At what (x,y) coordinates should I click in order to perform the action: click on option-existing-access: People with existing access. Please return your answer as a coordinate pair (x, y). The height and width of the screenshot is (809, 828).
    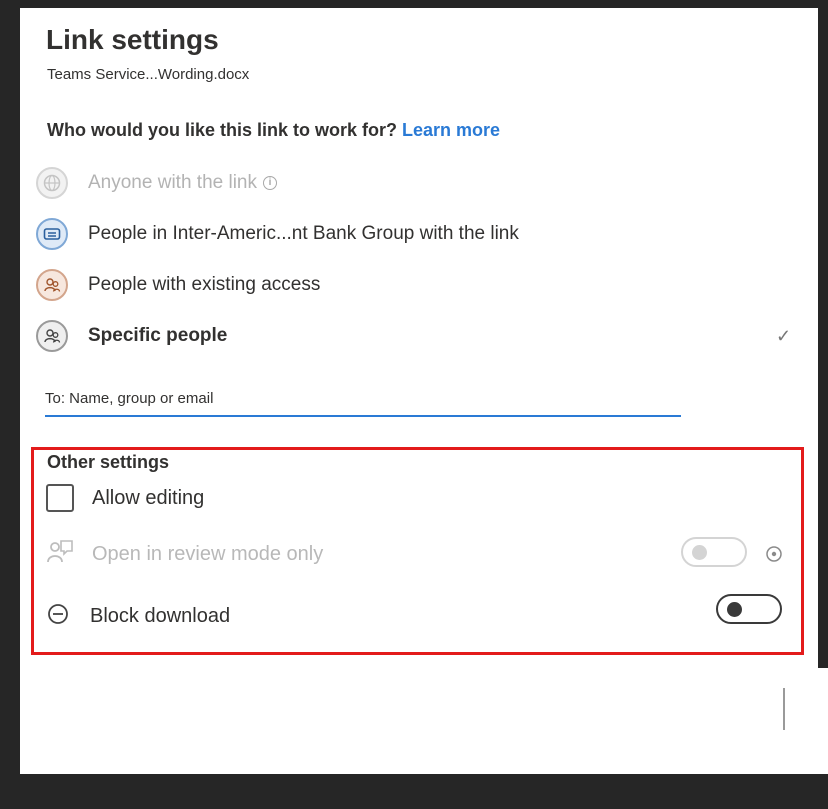
    Looking at the image, I should click on (178, 285).